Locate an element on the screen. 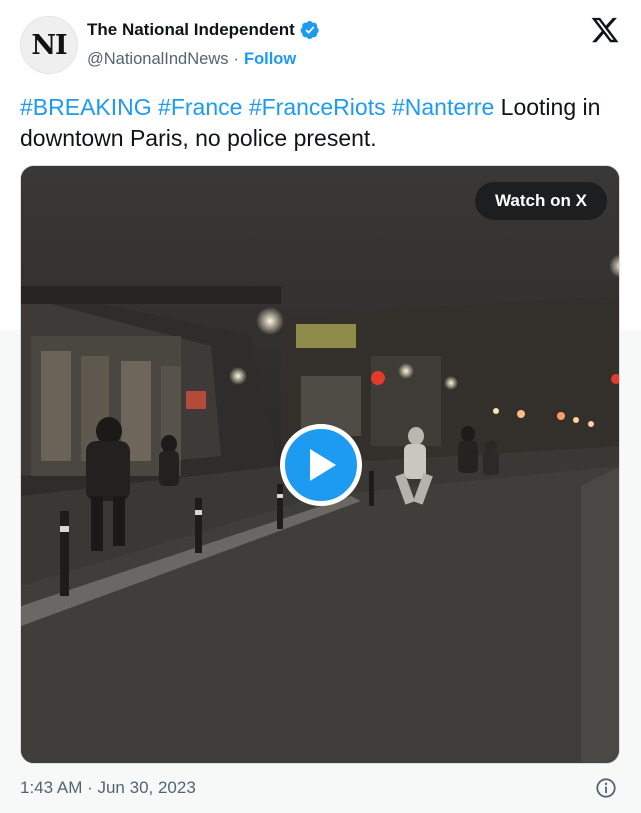 This screenshot has height=813, width=641. avatar: NI is located at coordinates (49, 45).